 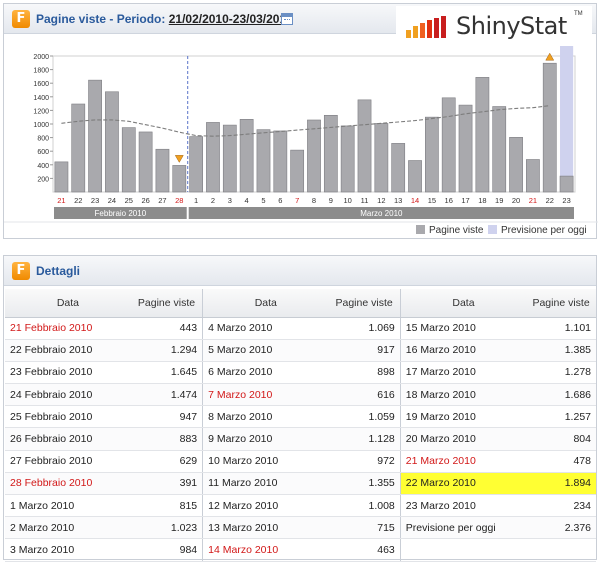 What do you see at coordinates (43, 139) in the screenshot?
I see `y-tick-label: 800` at bounding box center [43, 139].